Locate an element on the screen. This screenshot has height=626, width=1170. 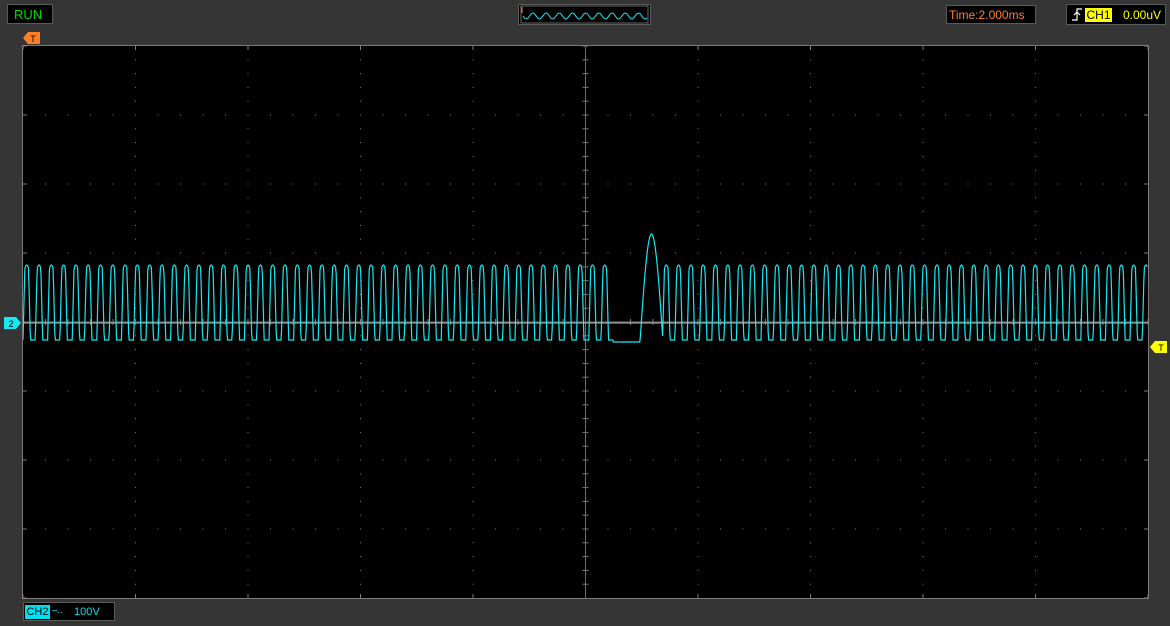
top-toolbar: RUN Time:2.000ms CH1 0.00uV is located at coordinates (585, 15).